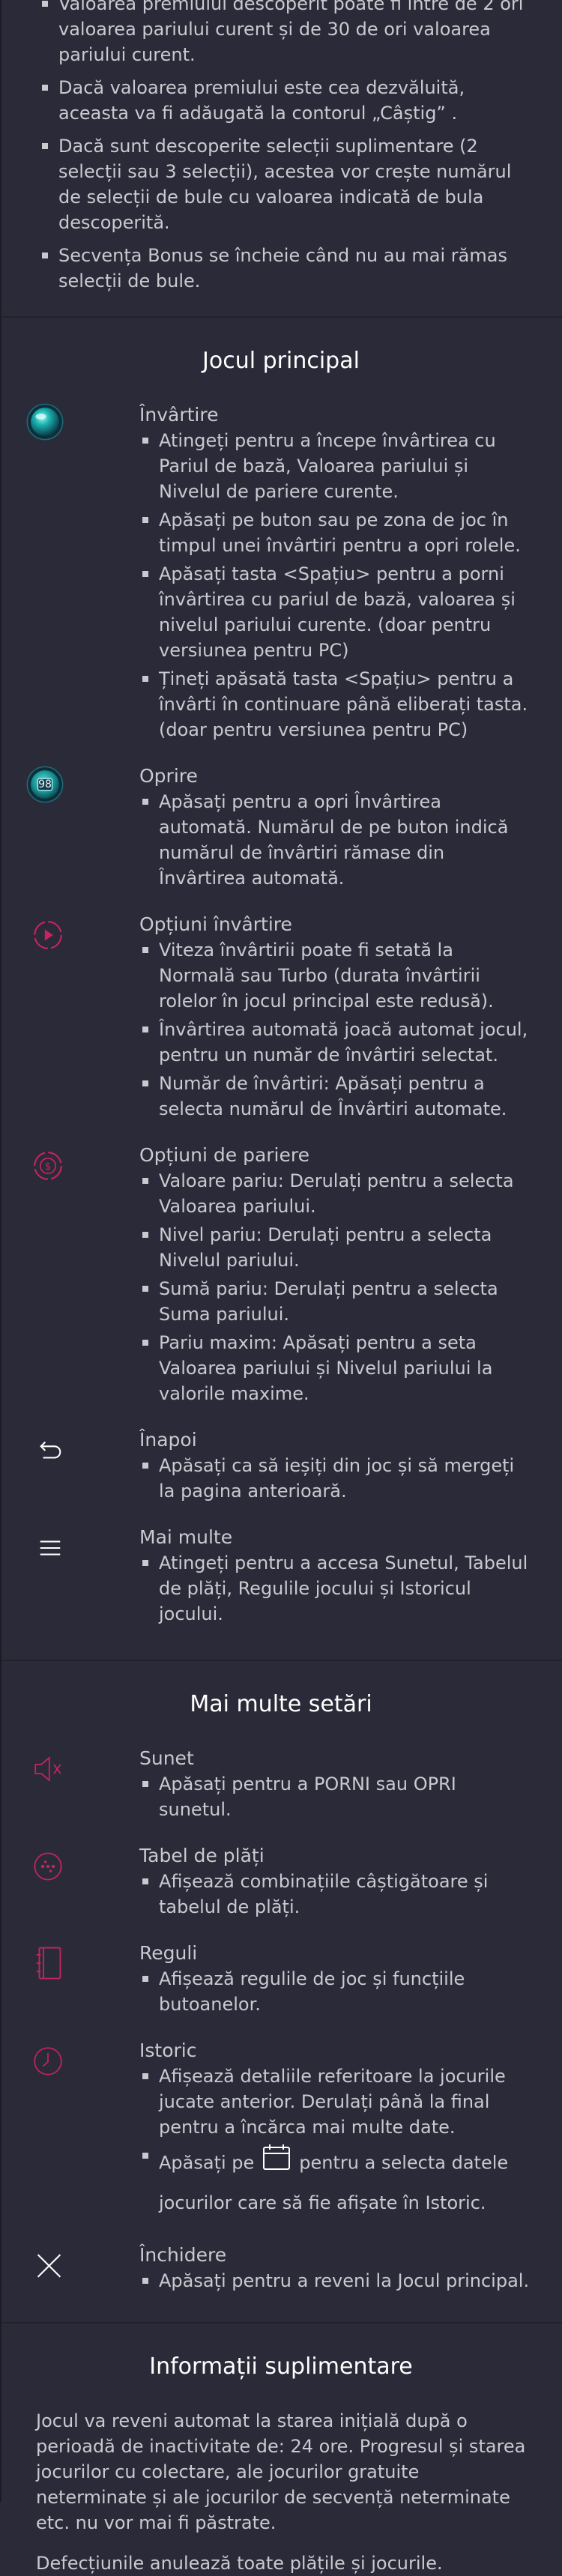 Image resolution: width=562 pixels, height=2576 pixels. What do you see at coordinates (168, 1953) in the screenshot?
I see `item-title: Reguli` at bounding box center [168, 1953].